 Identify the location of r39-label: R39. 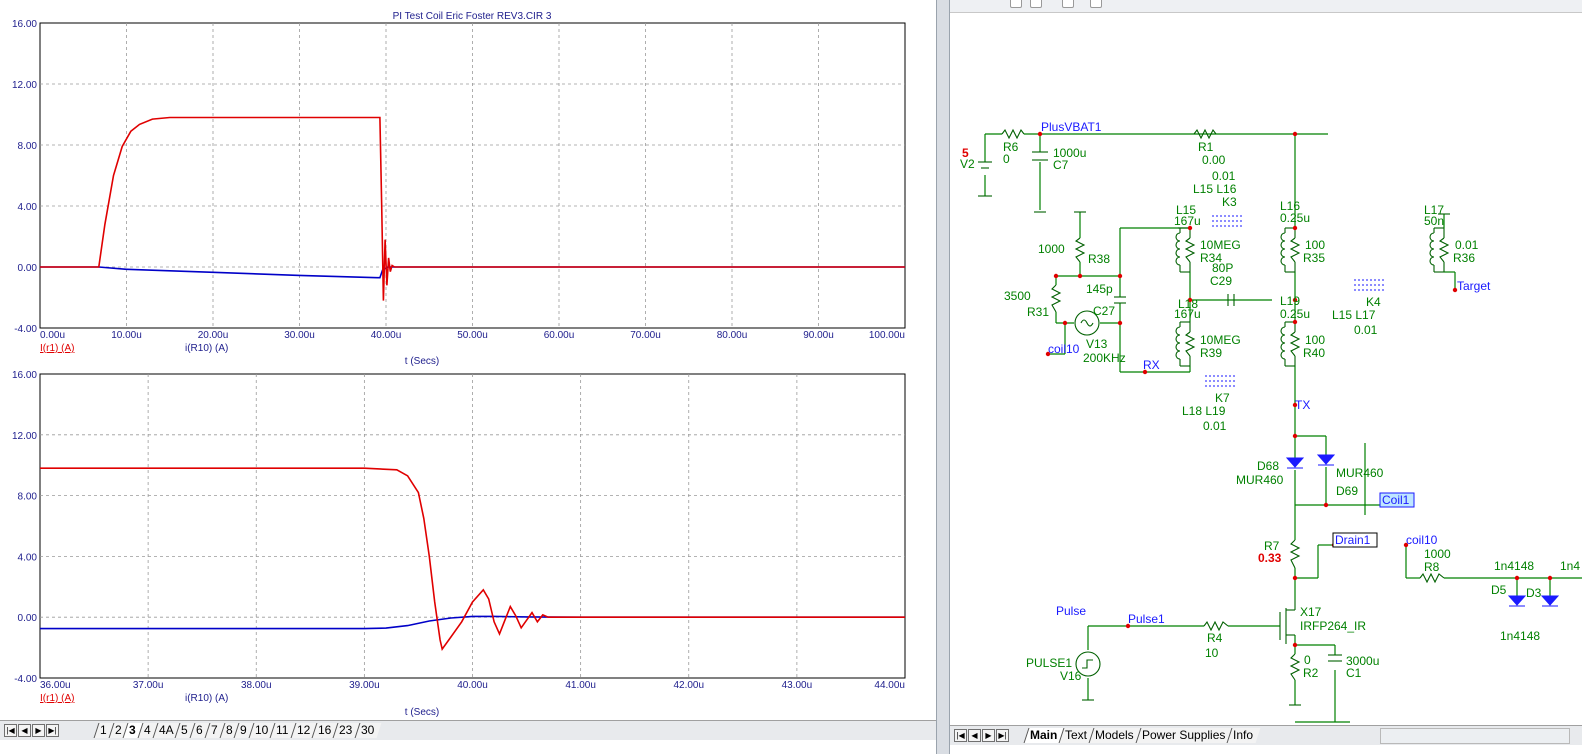
(1211, 353).